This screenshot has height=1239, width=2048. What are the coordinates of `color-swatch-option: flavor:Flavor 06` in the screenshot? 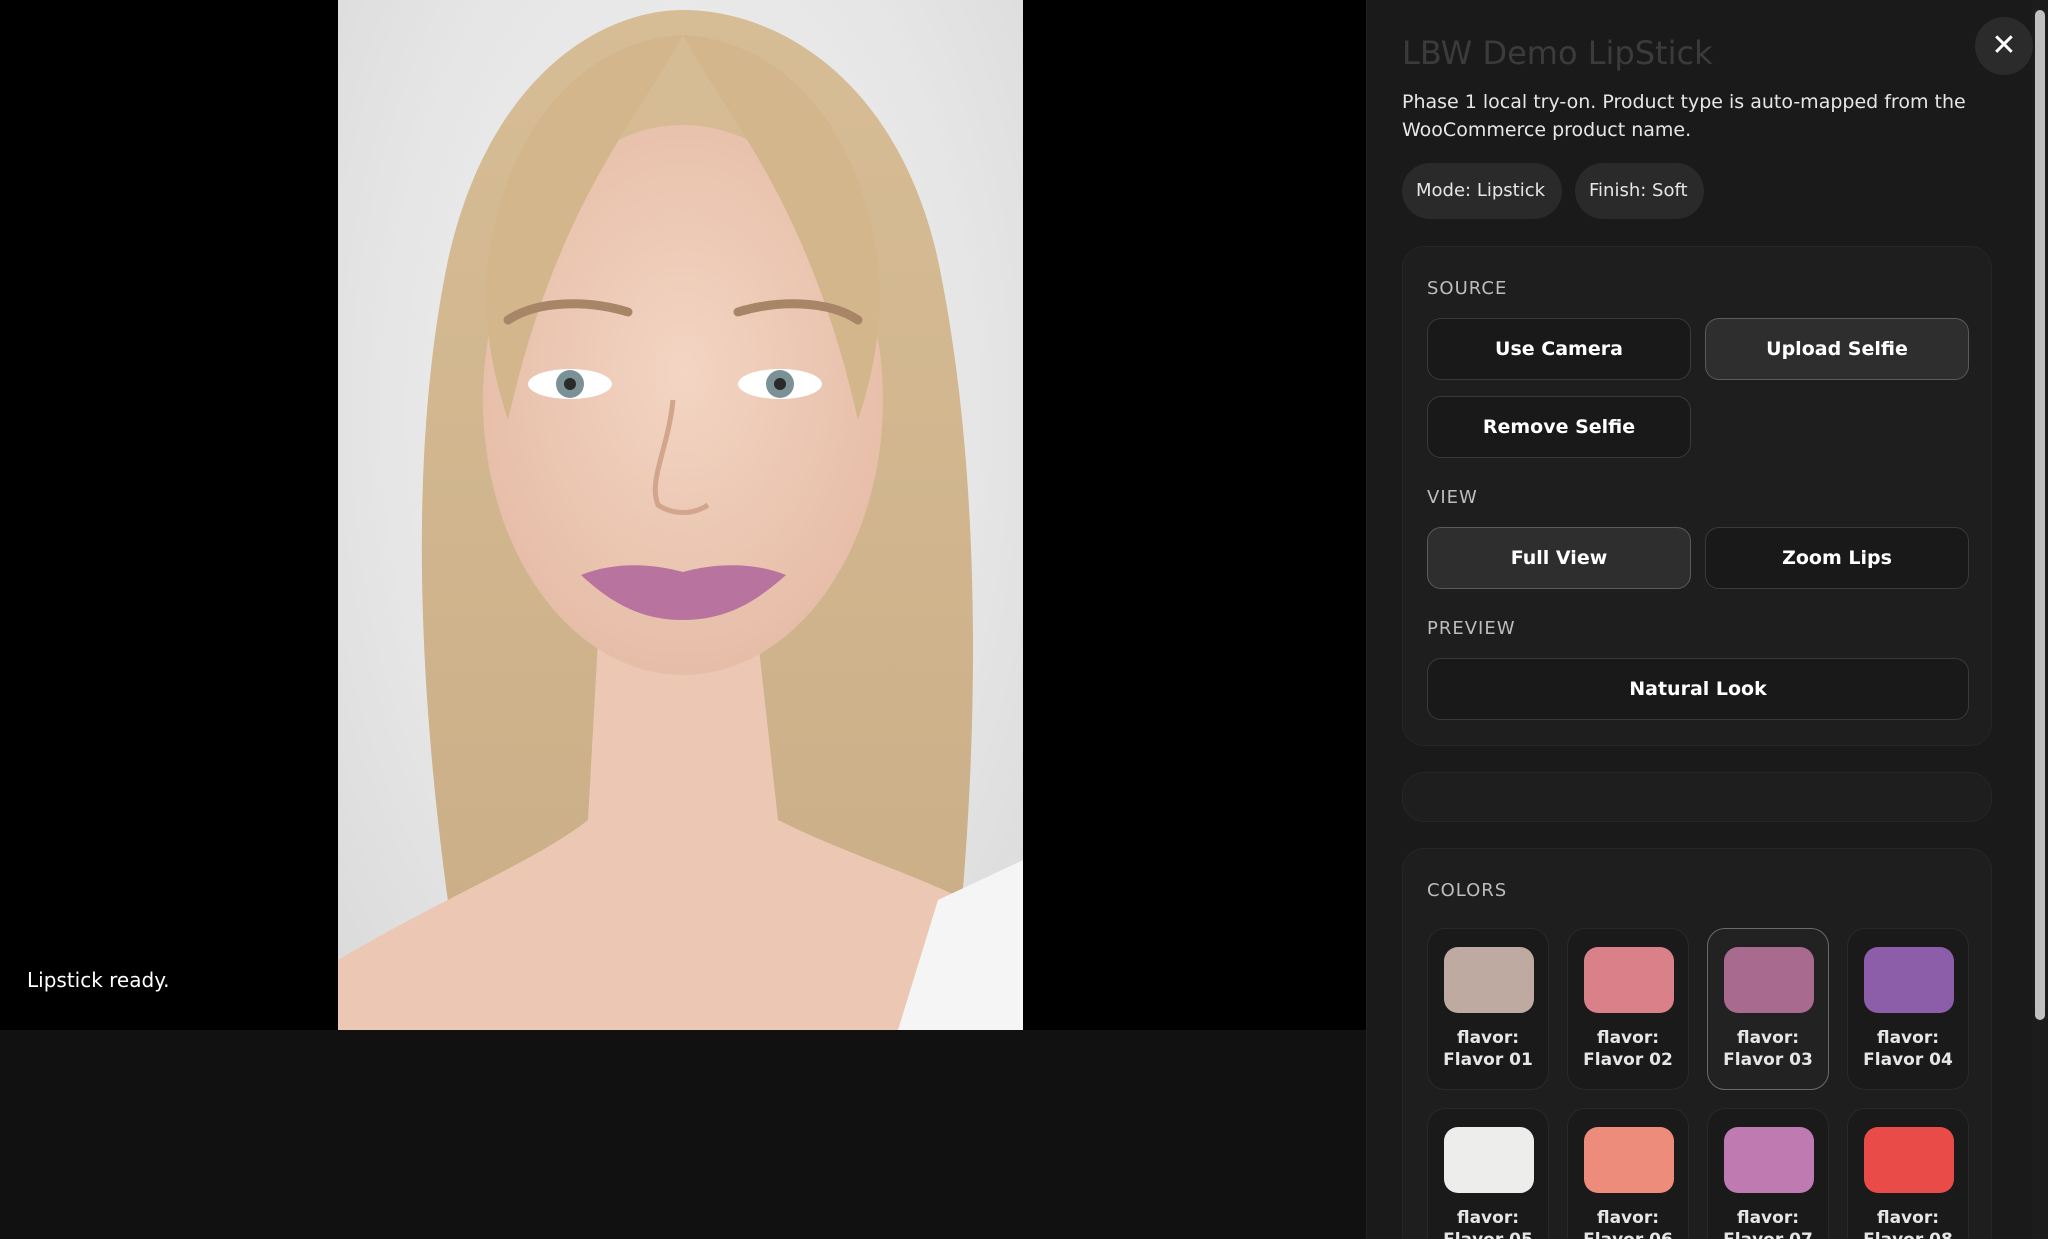 It's located at (1628, 1173).